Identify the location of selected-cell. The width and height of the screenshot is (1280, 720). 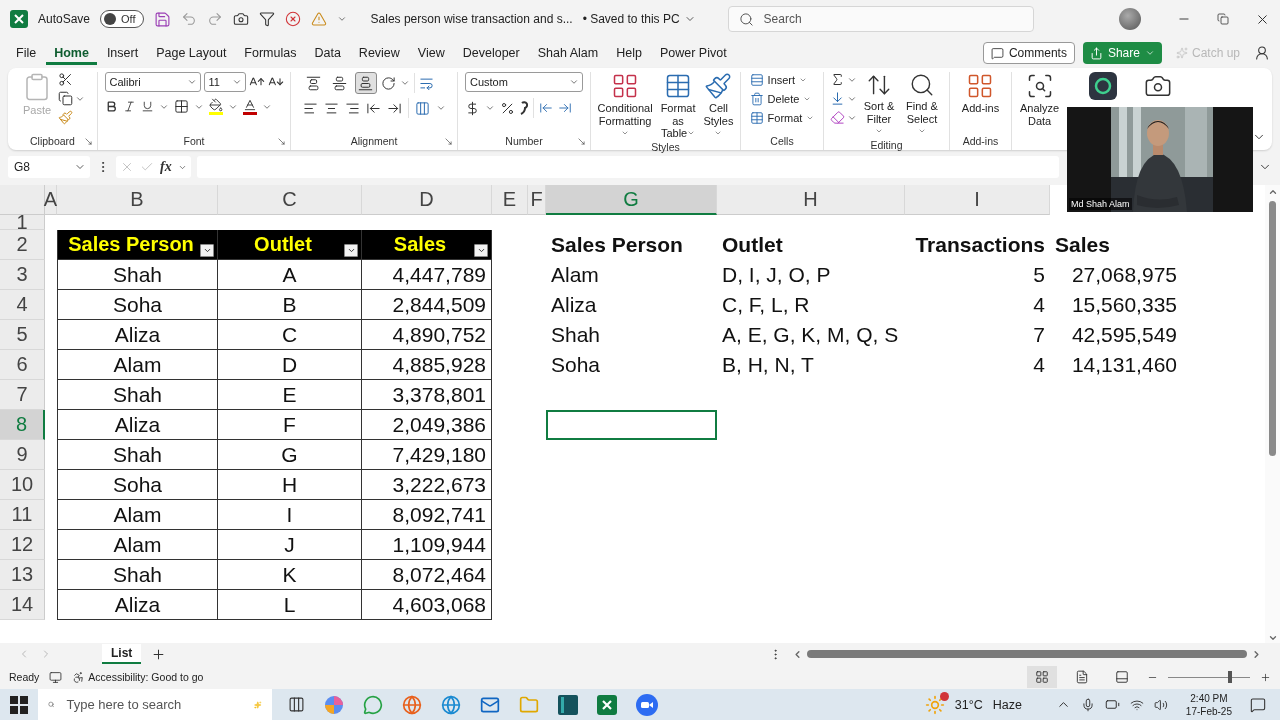
(631, 425).